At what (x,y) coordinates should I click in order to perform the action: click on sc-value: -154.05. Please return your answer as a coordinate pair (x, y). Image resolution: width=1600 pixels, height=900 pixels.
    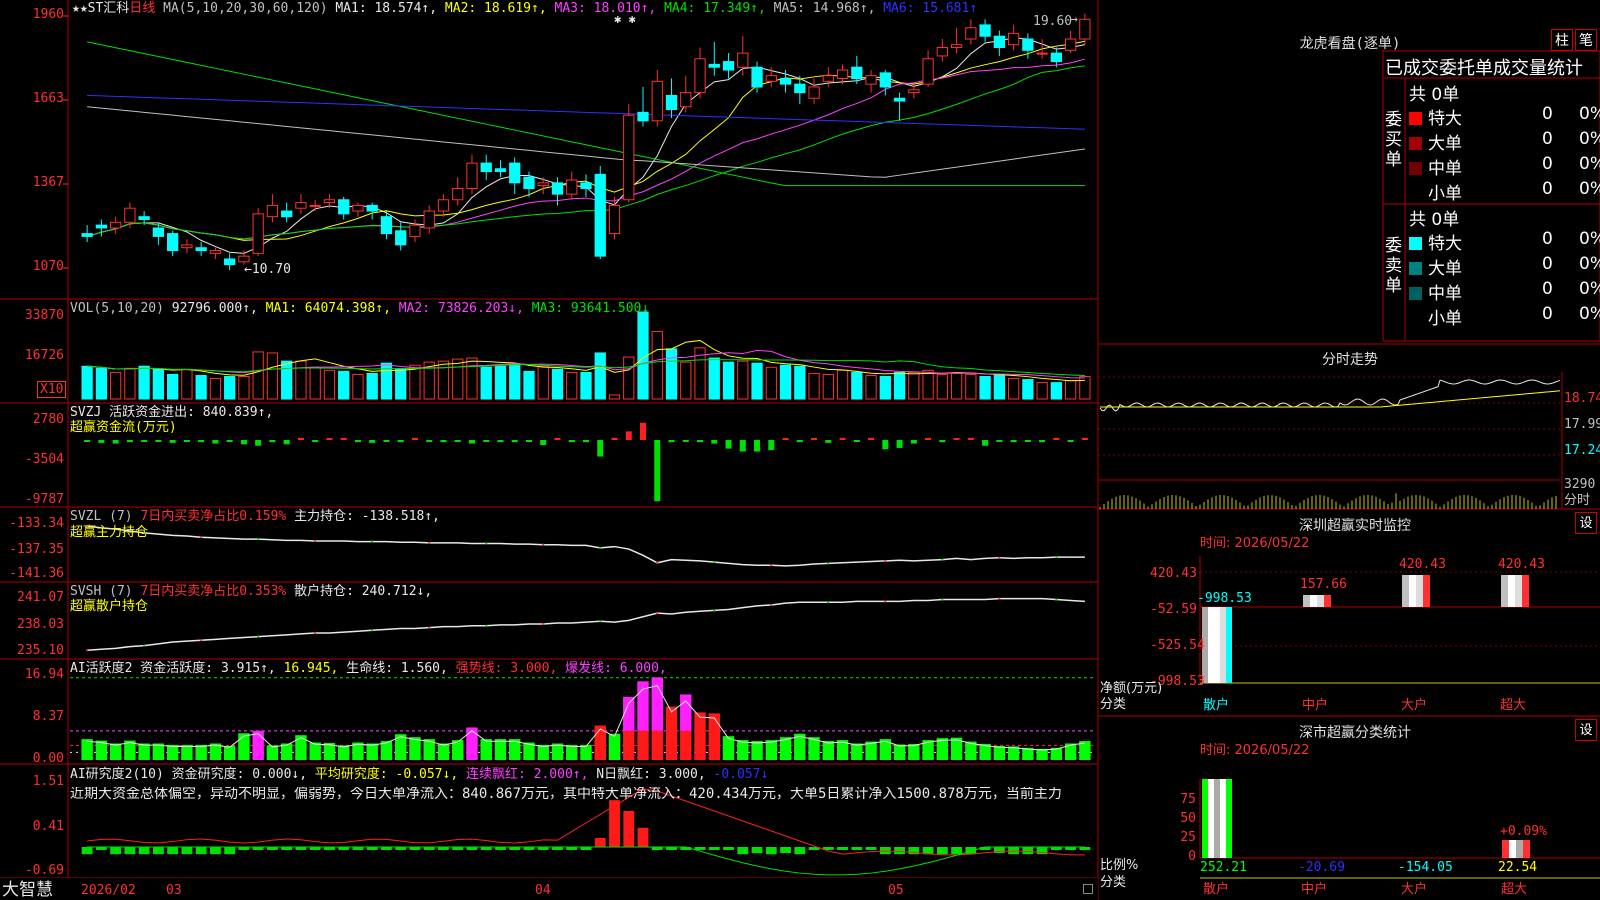
    Looking at the image, I should click on (1425, 867).